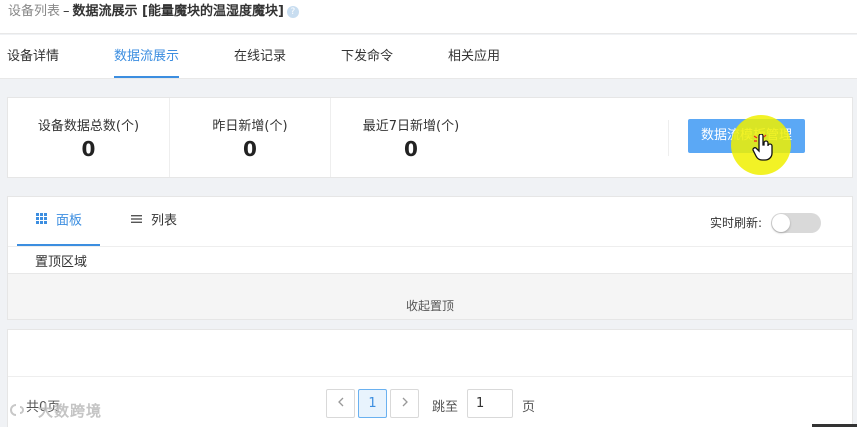 This screenshot has width=857, height=427. I want to click on pagination-jump-prefix: 跳至, so click(445, 407).